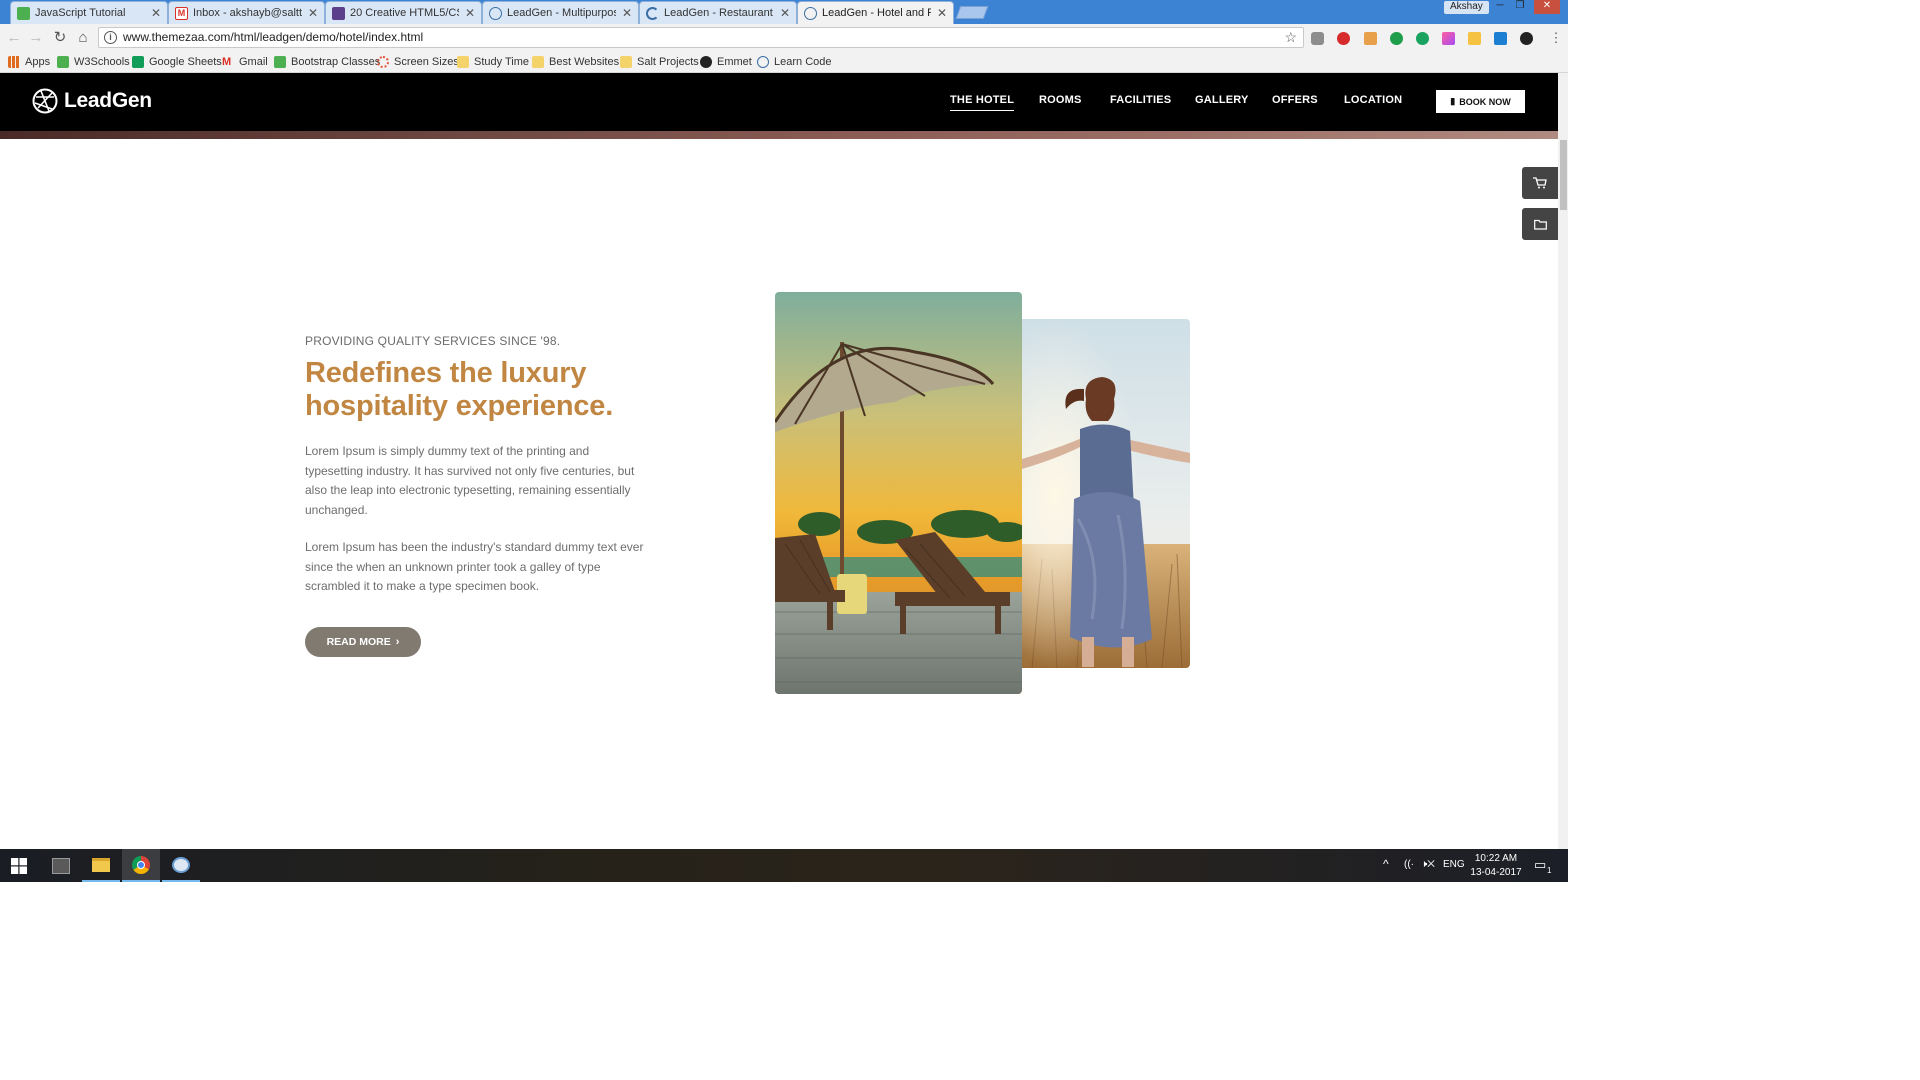 This screenshot has height=1080, width=1920. I want to click on leadgen-logo-icon, so click(45, 101).